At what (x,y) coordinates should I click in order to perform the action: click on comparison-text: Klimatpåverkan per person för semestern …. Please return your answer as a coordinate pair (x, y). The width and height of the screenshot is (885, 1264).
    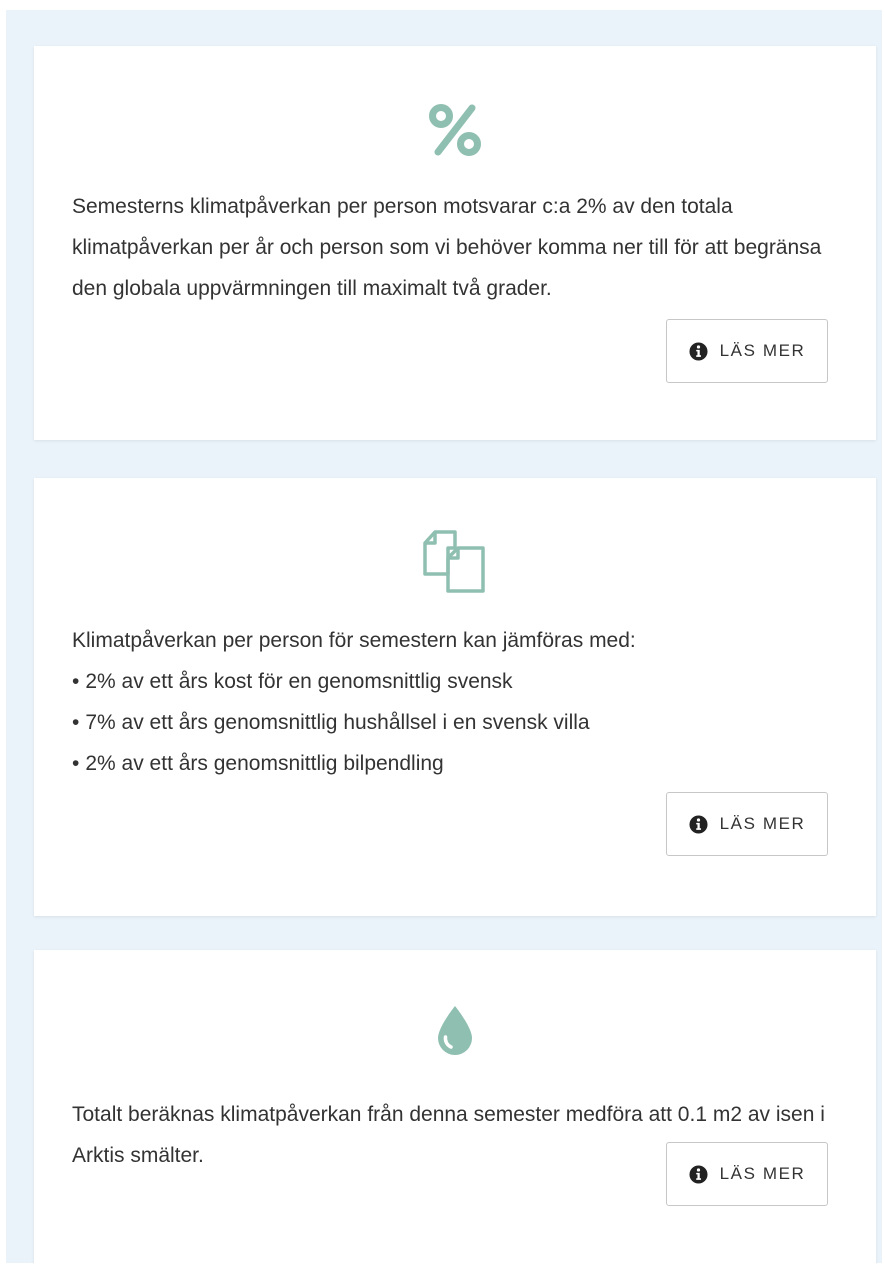
    Looking at the image, I should click on (457, 702).